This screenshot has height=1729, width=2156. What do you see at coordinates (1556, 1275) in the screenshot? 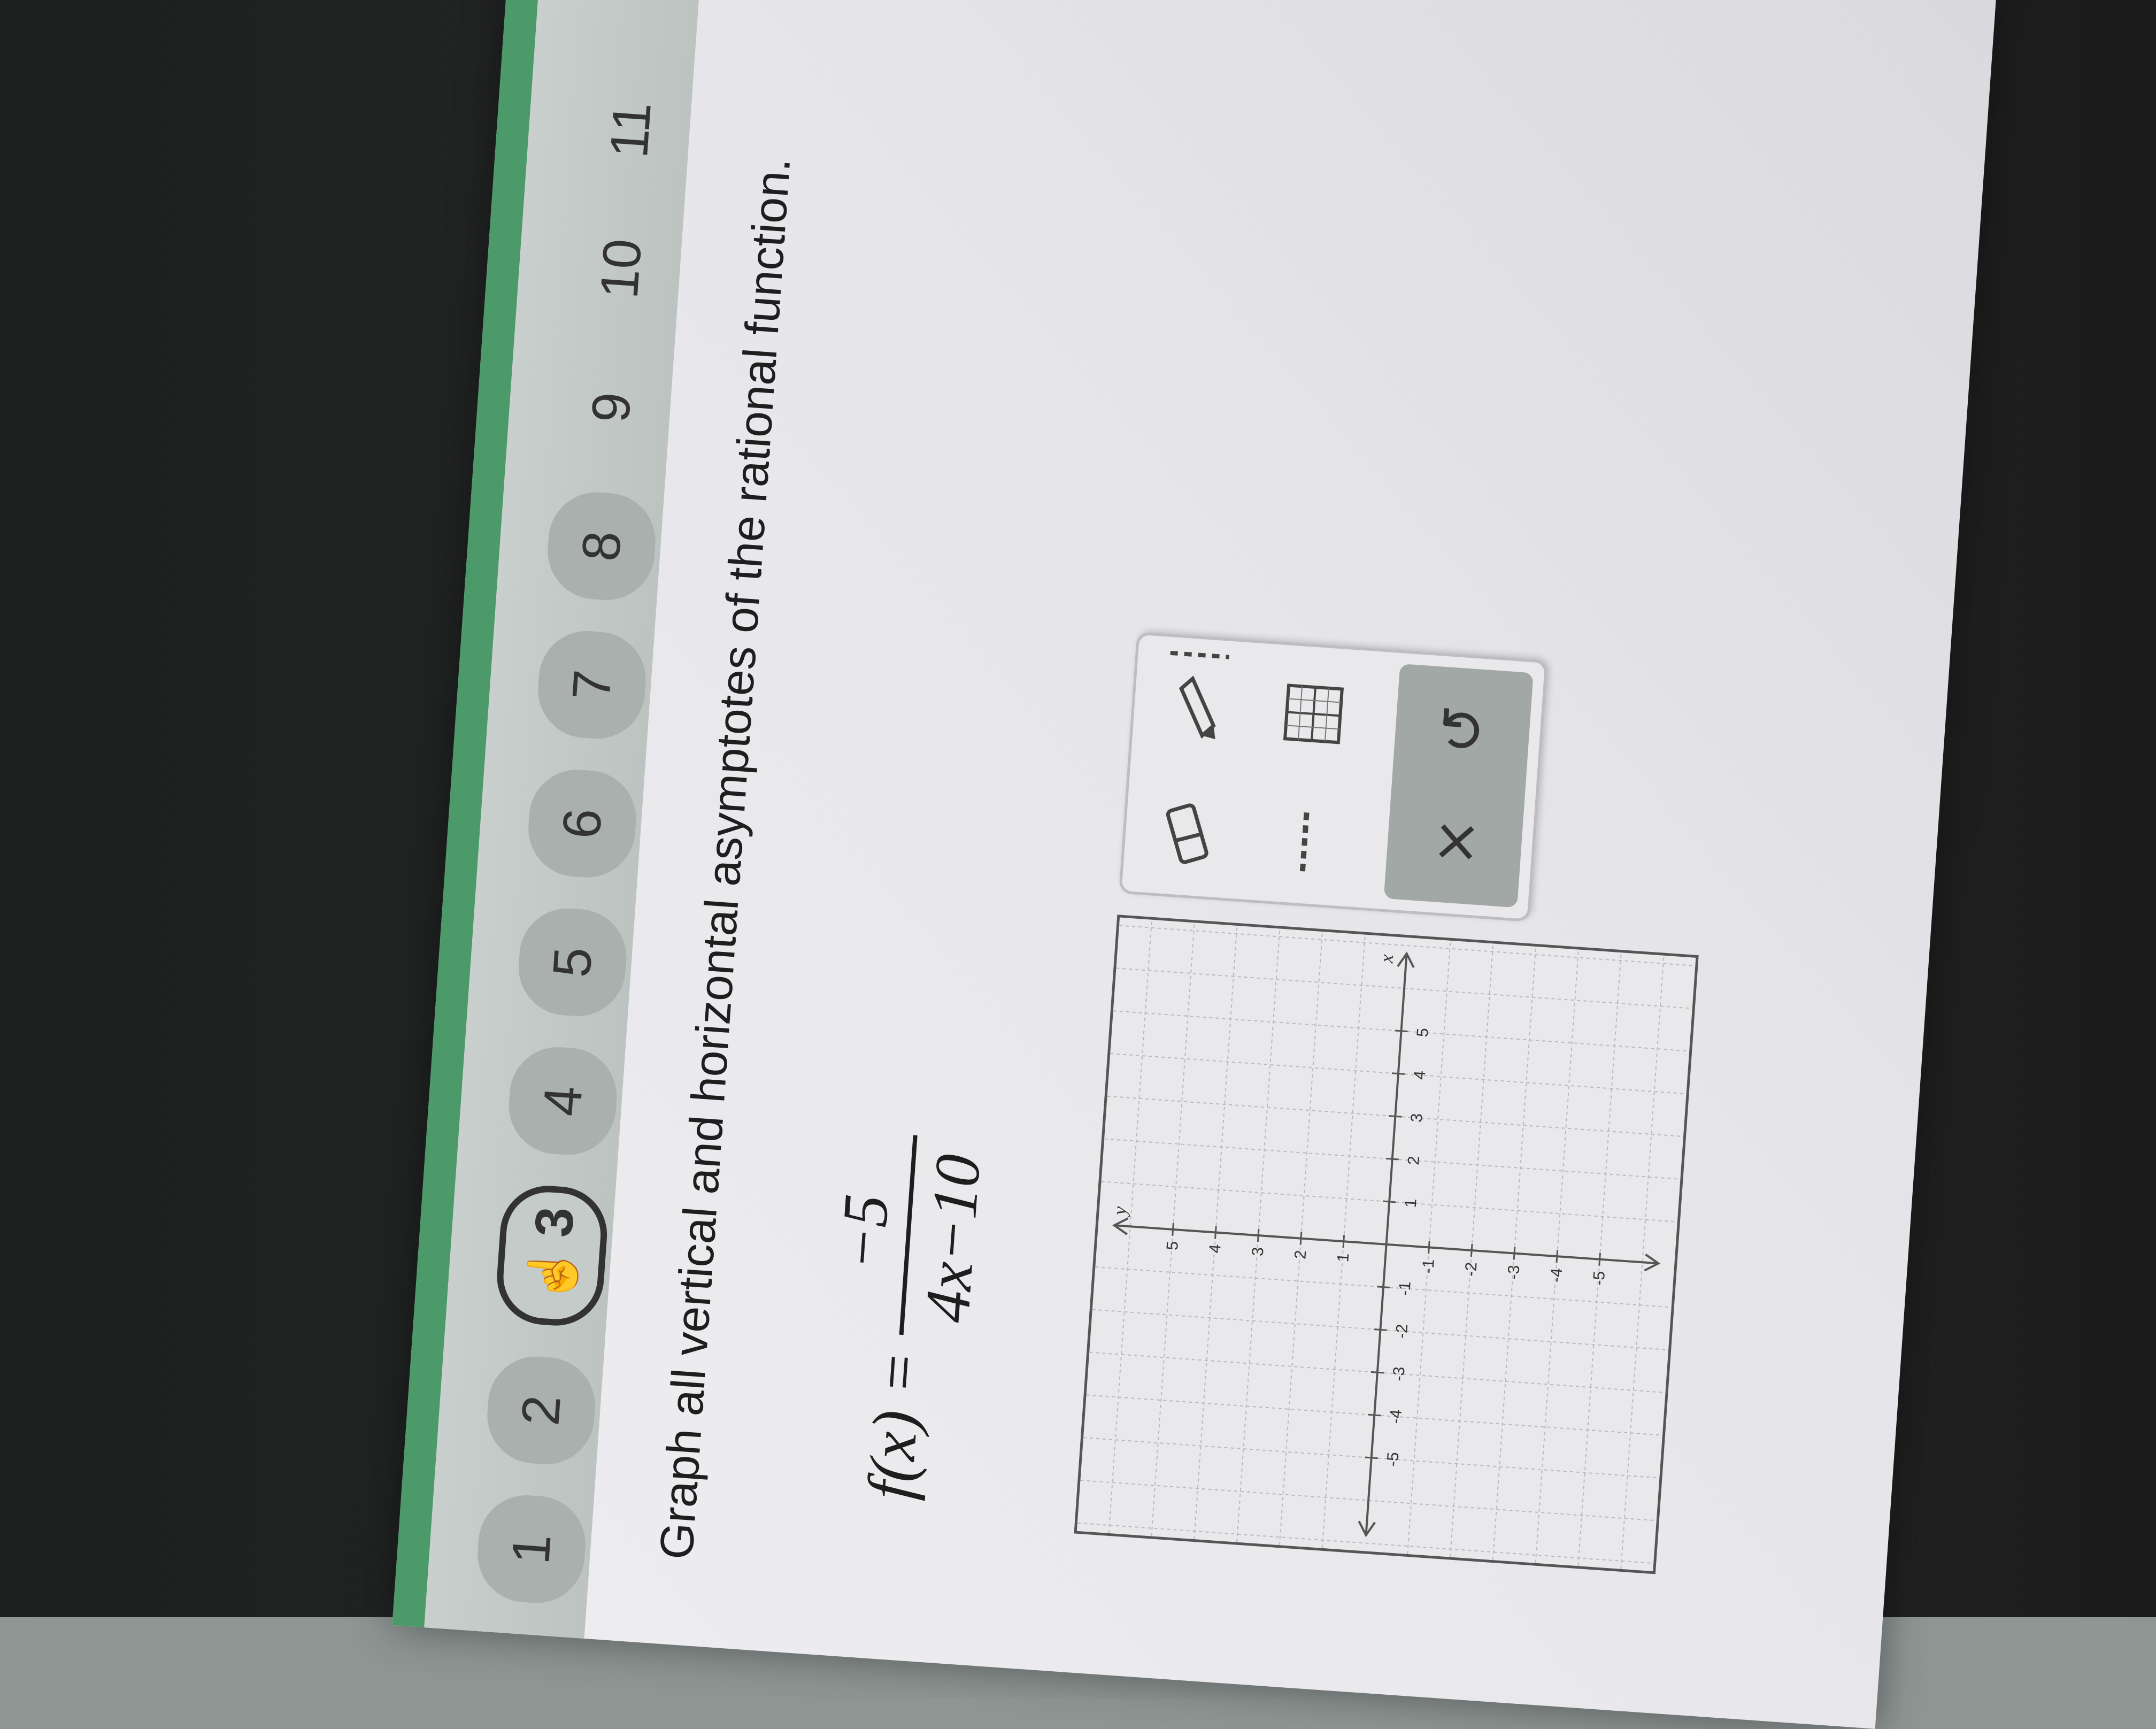
I see `y-tick-label: -4` at bounding box center [1556, 1275].